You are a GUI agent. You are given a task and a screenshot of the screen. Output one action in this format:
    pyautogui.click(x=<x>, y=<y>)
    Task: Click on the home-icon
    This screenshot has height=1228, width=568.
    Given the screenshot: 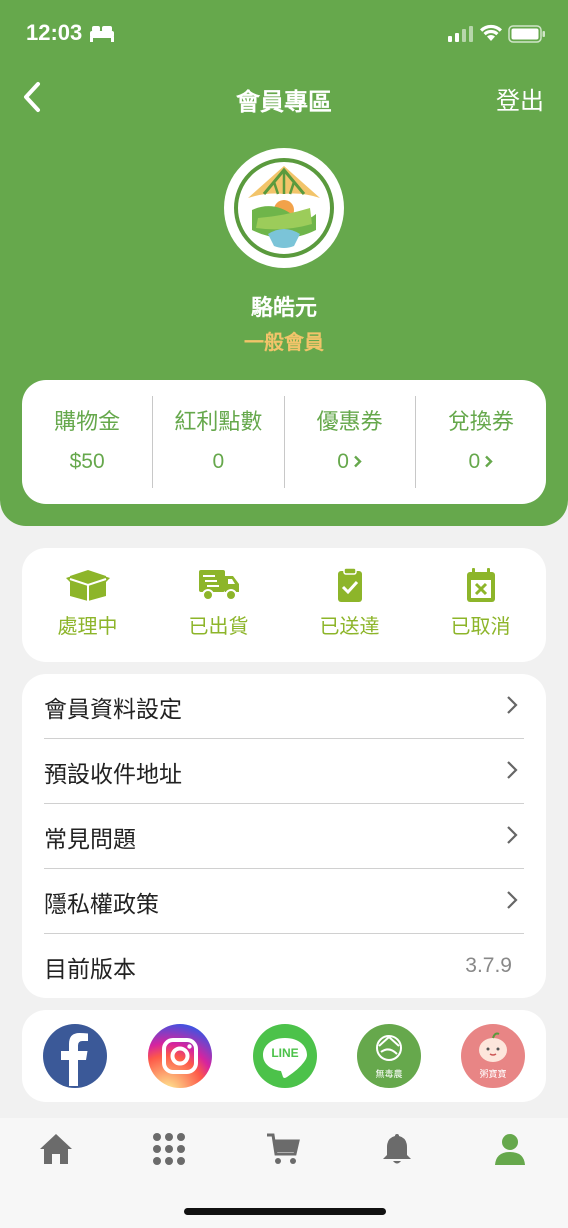 What is the action you would take?
    pyautogui.click(x=56, y=1149)
    